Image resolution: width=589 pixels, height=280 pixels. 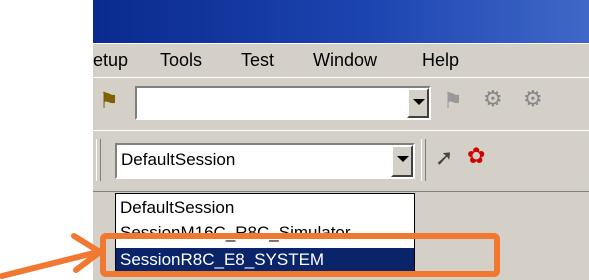 I want to click on title-bar, so click(x=341, y=21).